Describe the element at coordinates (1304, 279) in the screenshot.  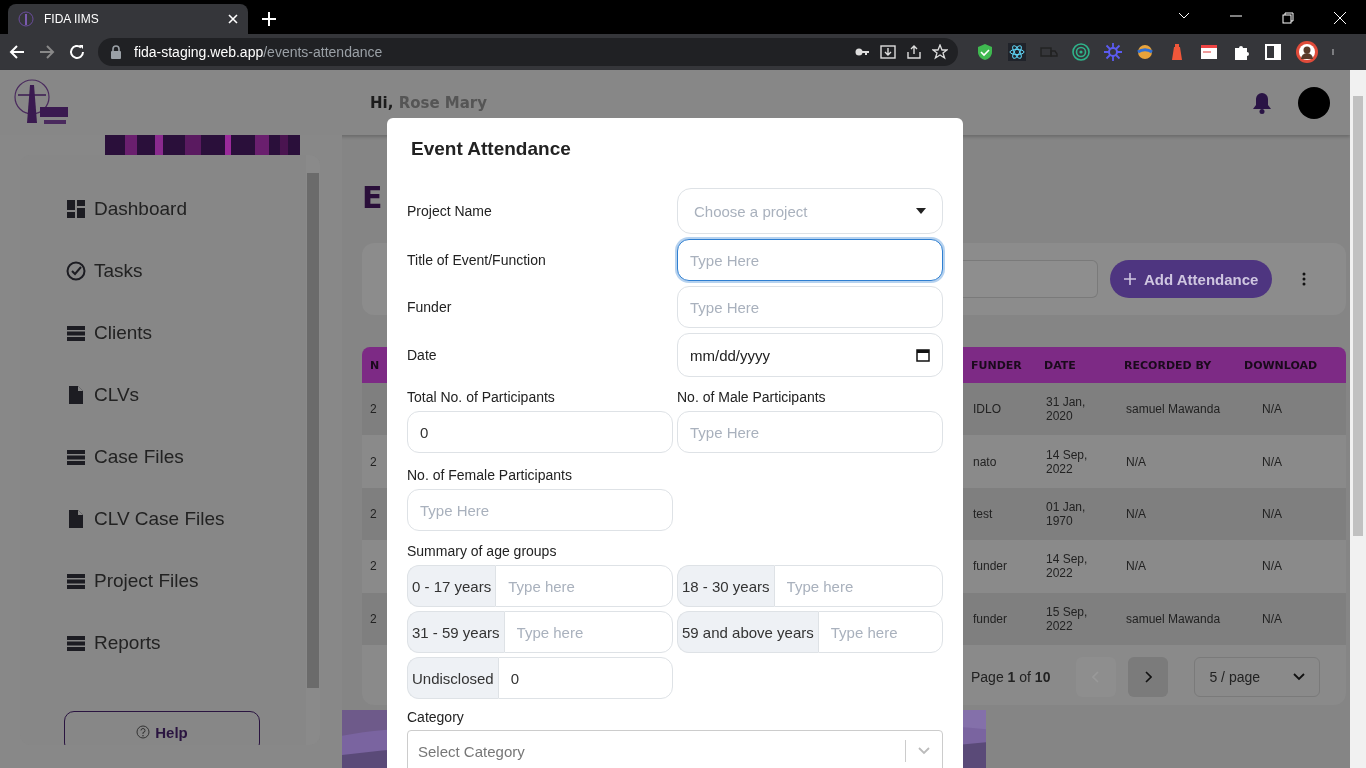
I see `more-icon` at that location.